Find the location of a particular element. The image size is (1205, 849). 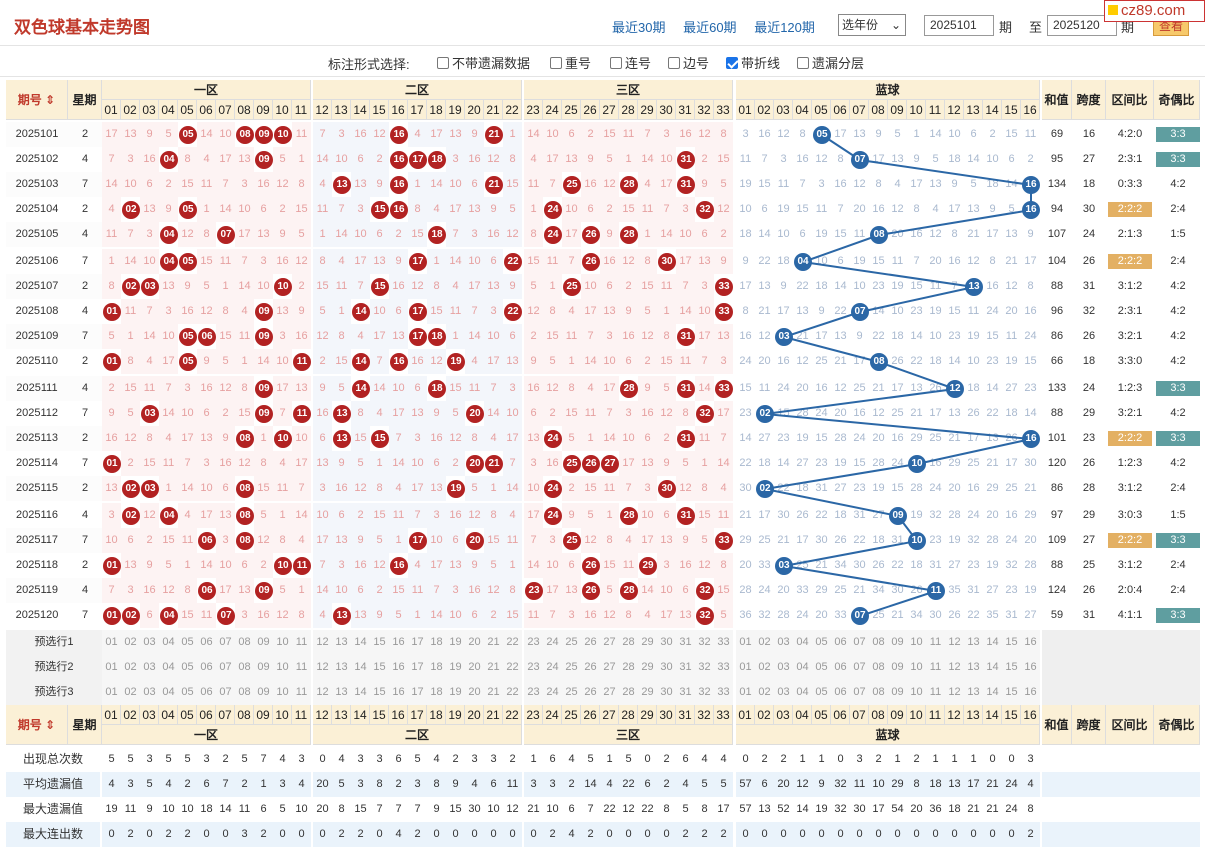

preselect-cell: 29 is located at coordinates (647, 667).